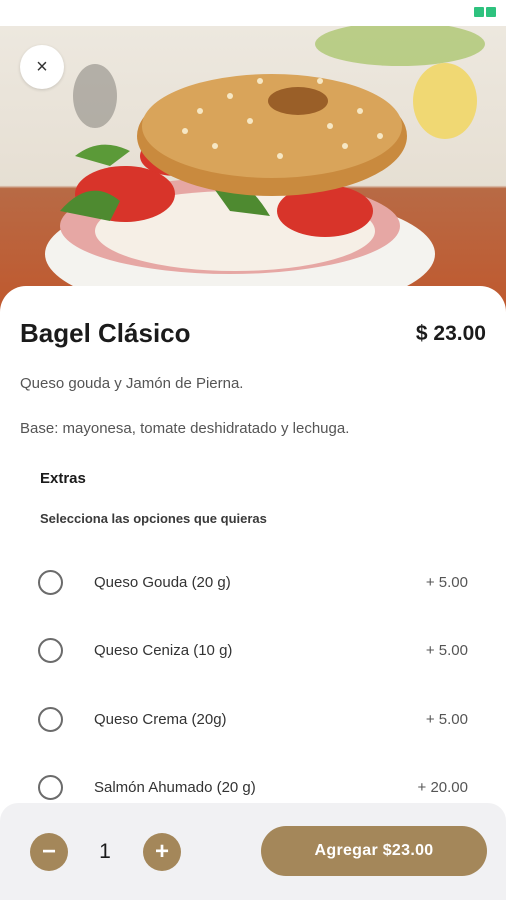  I want to click on add-to-cart-button: Agregar $23.00, so click(374, 851).